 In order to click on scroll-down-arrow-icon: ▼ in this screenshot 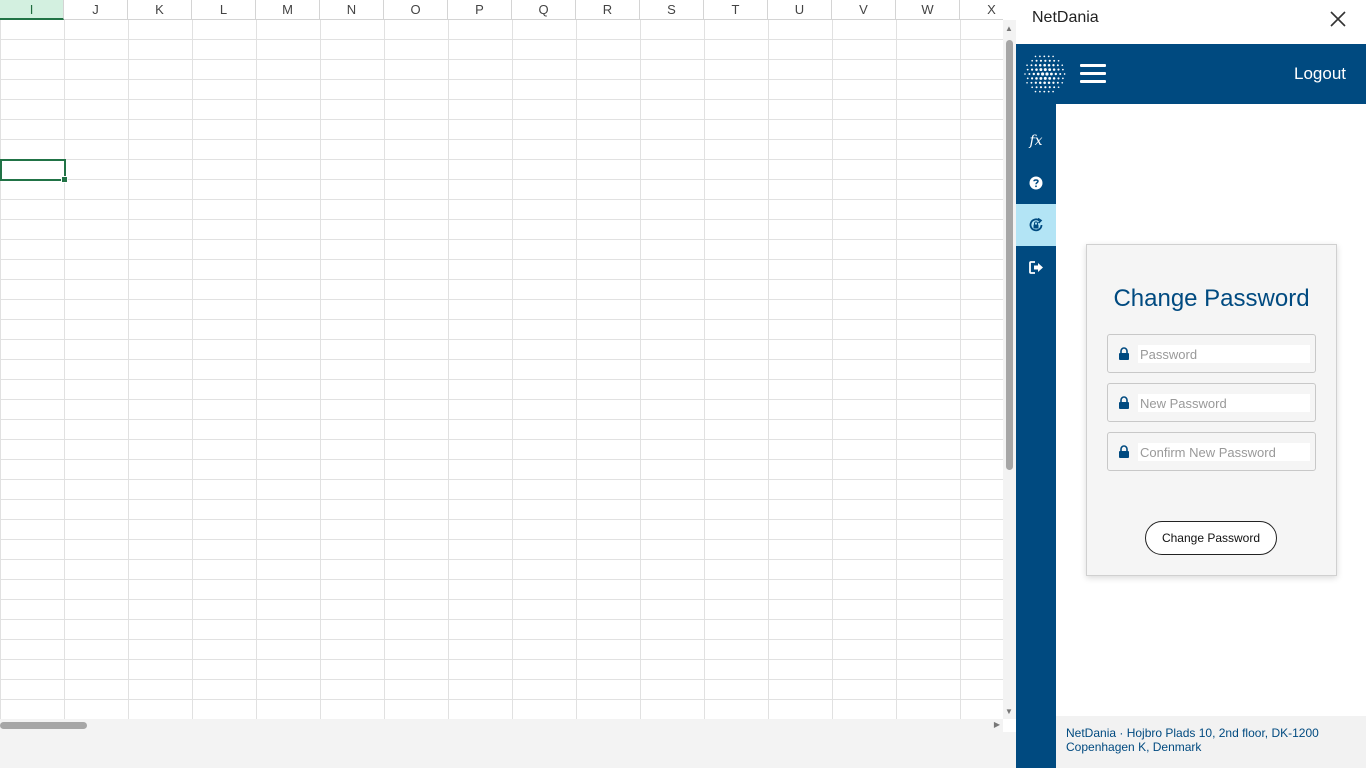, I will do `click(1009, 712)`.